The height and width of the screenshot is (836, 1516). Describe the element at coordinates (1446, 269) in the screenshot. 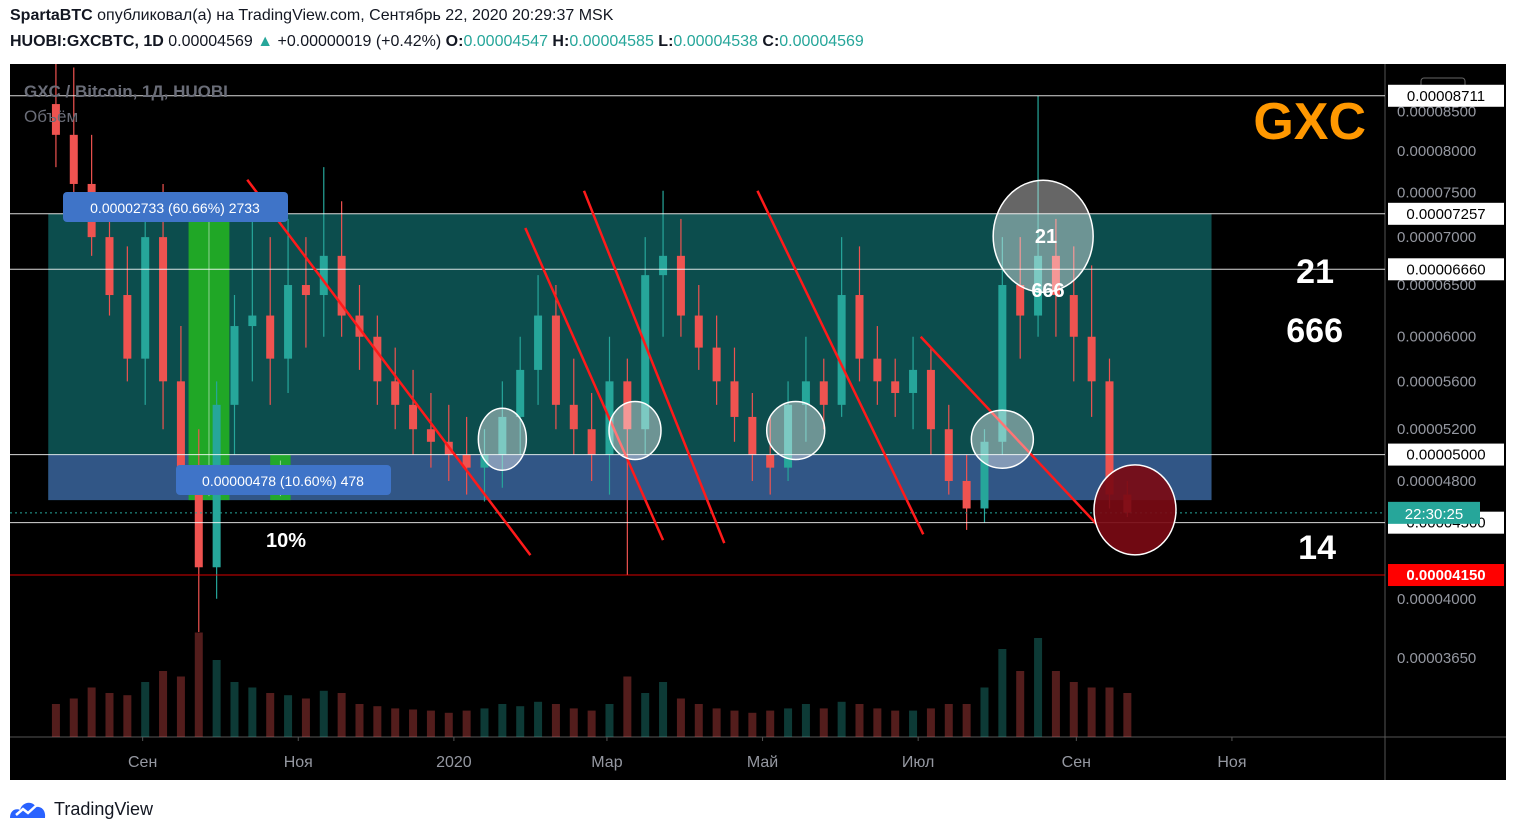

I see `price-level-label: 0.00006660` at that location.